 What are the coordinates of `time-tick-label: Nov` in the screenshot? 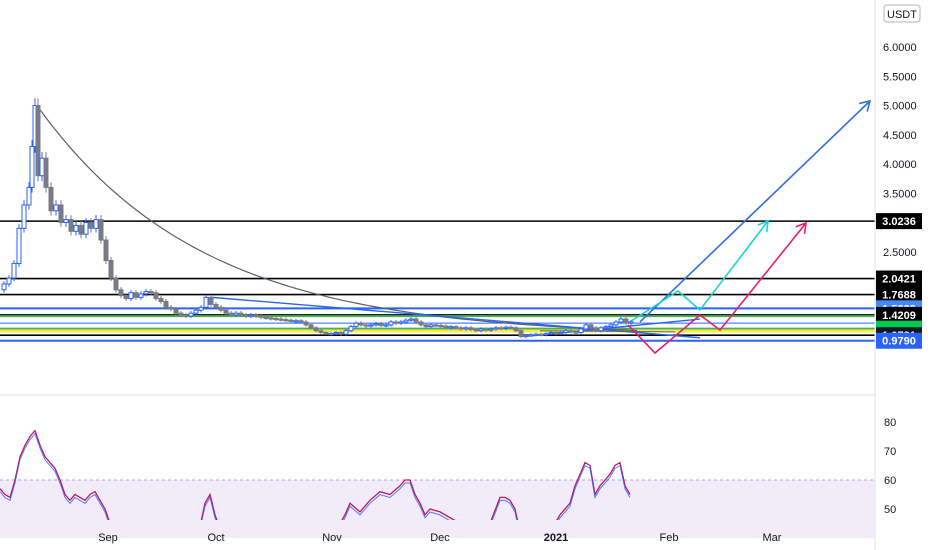 It's located at (332, 538).